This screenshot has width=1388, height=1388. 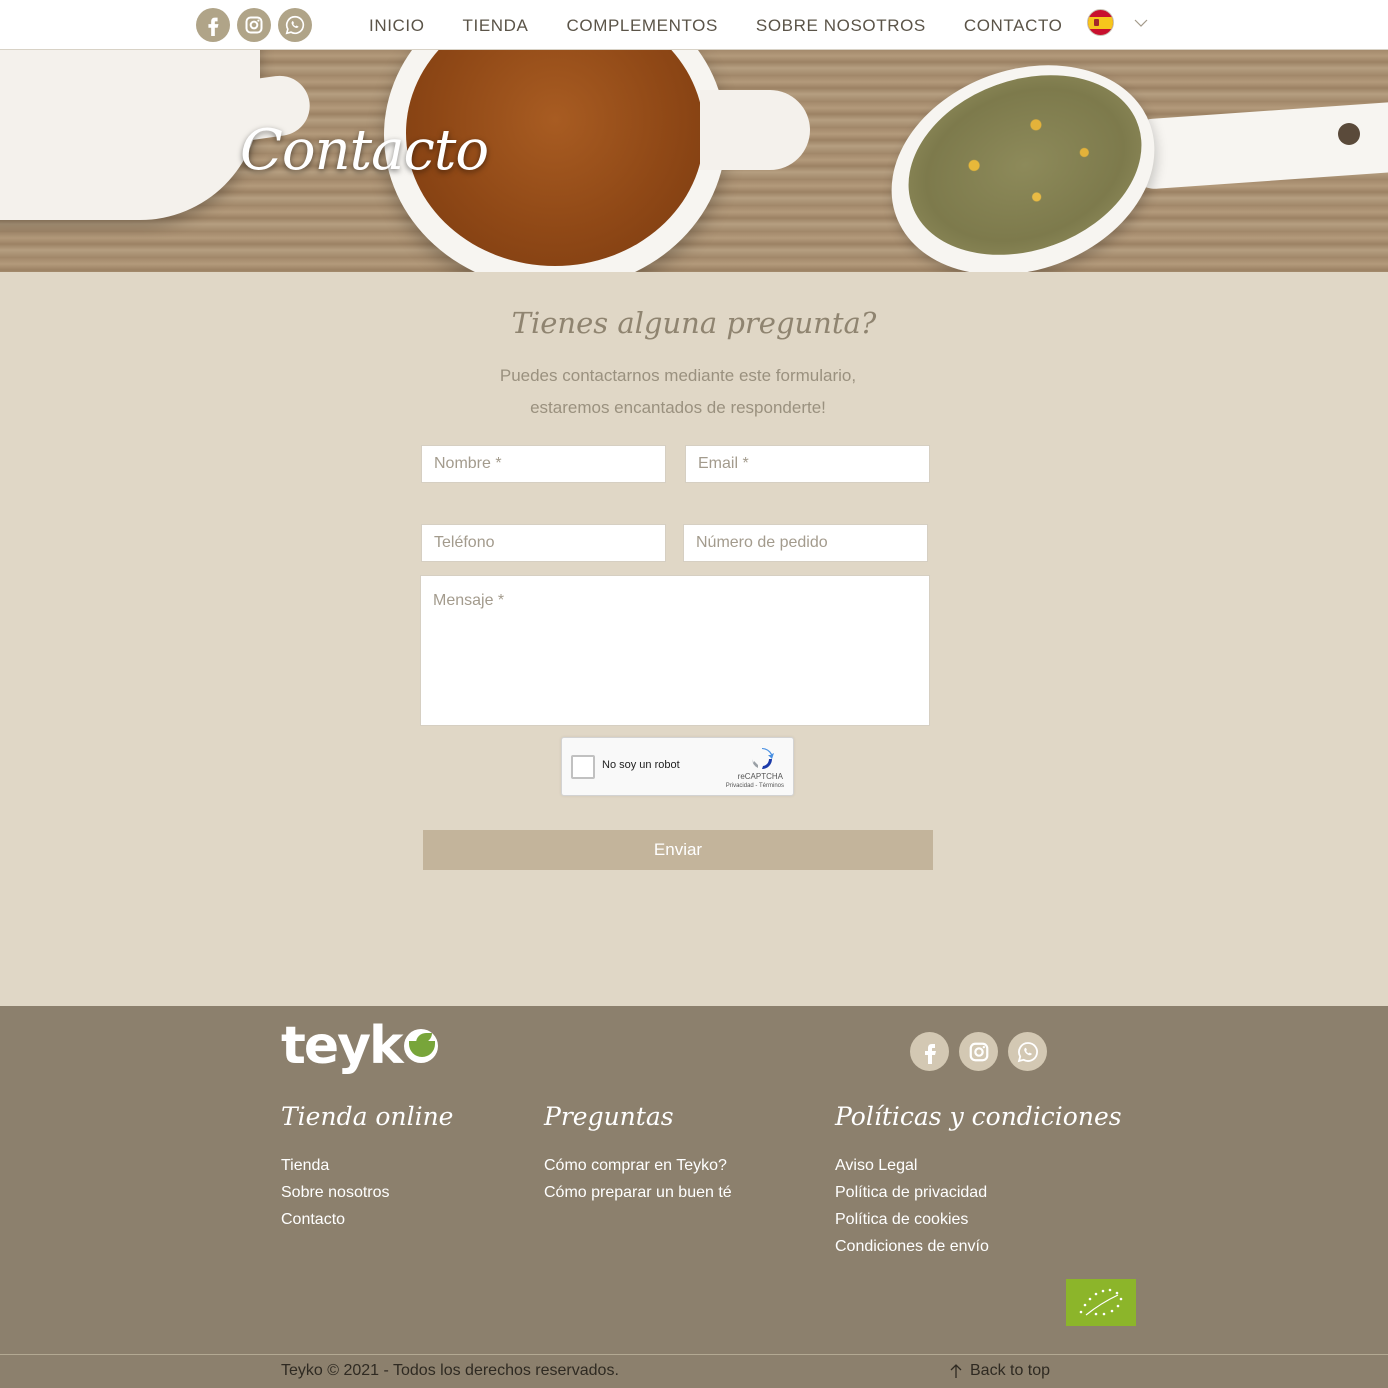 I want to click on footer-logo: teyk, so click(x=359, y=1046).